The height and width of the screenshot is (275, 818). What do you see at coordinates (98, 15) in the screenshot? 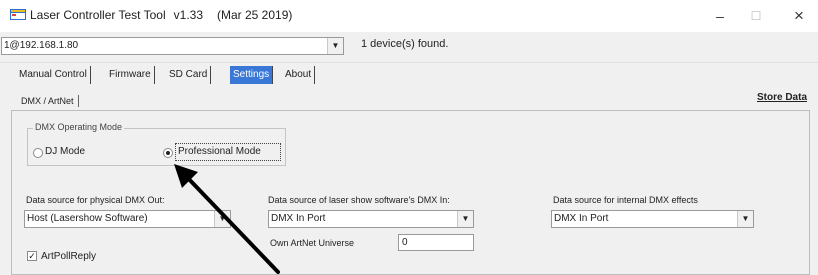
I see `app-name: Laser Controller Test Tool` at bounding box center [98, 15].